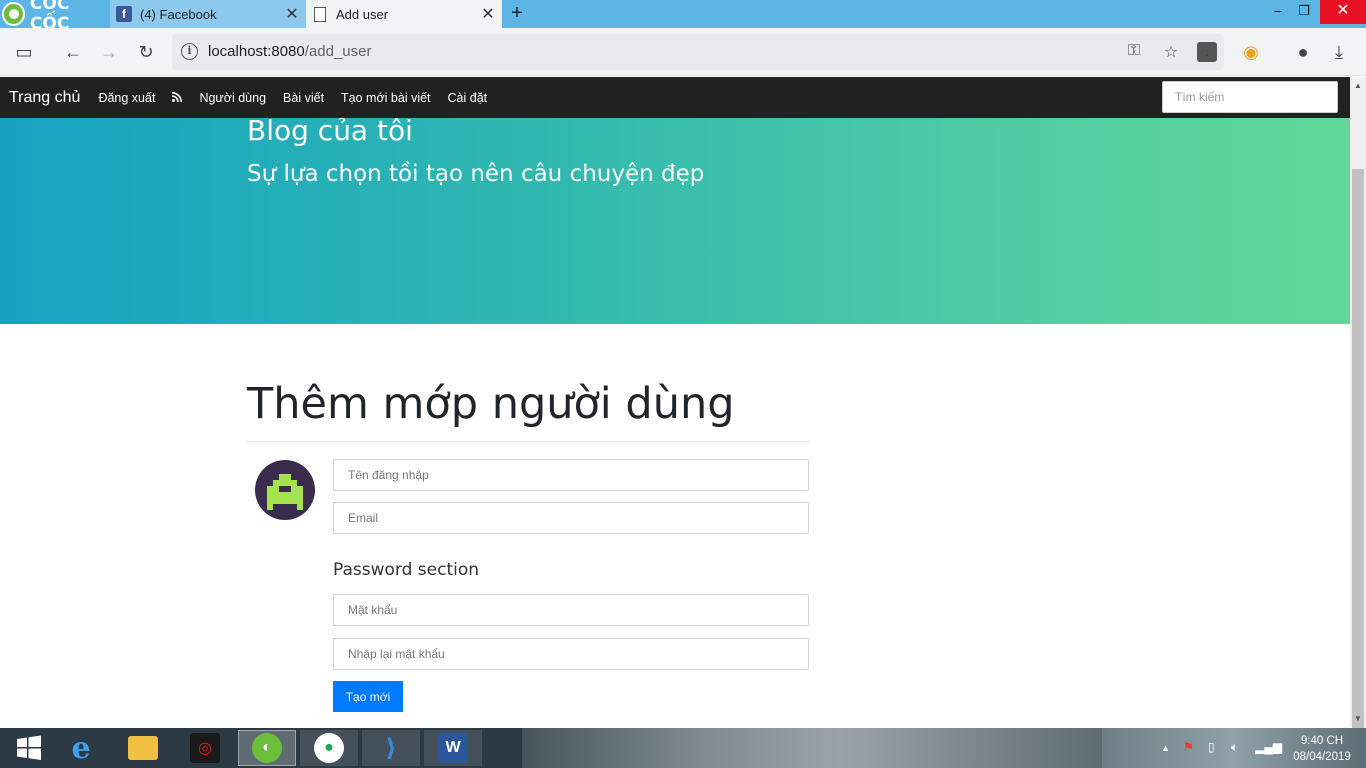  I want to click on nav-logout-link: Đăng xuất, so click(126, 98).